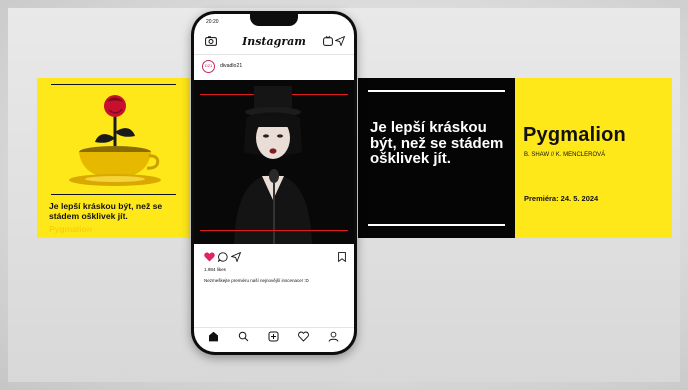 Image resolution: width=688 pixels, height=390 pixels. I want to click on performer-photo, so click(273, 165).